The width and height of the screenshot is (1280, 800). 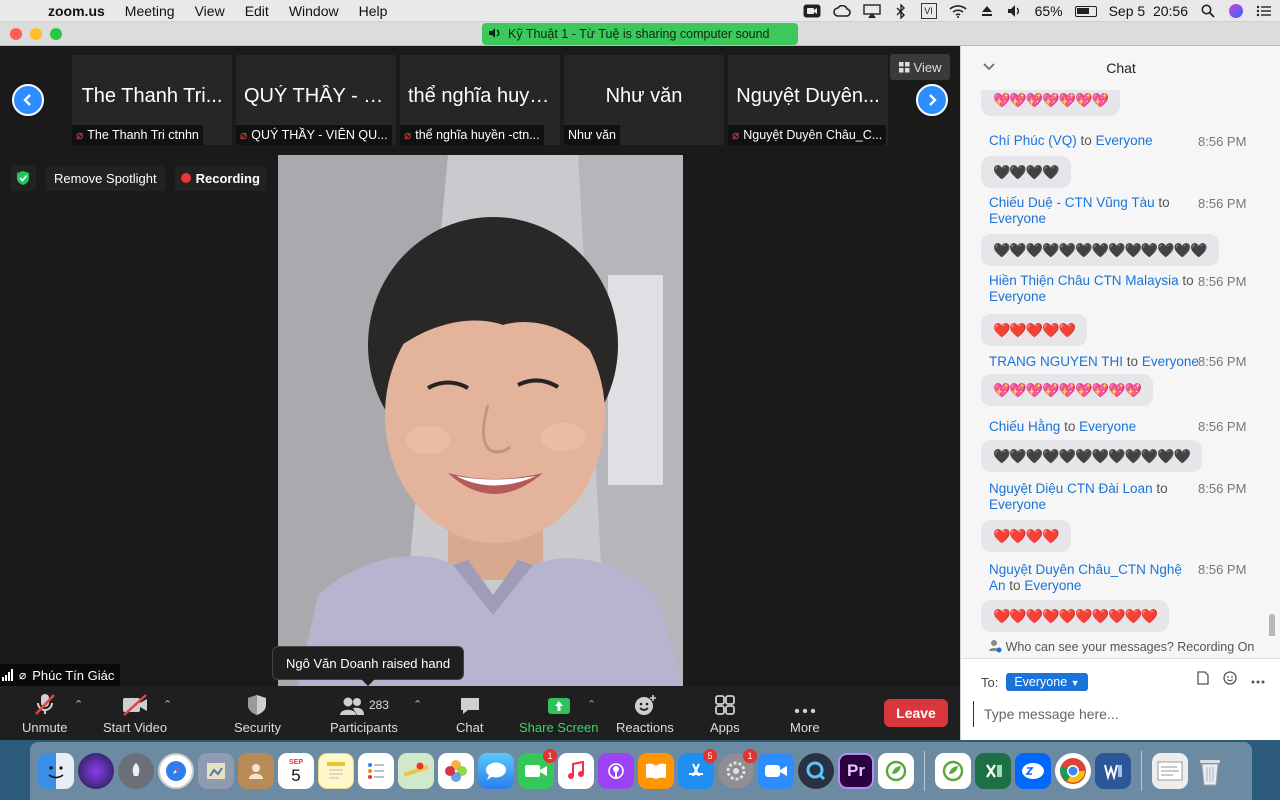 I want to click on books-icon, so click(x=656, y=771).